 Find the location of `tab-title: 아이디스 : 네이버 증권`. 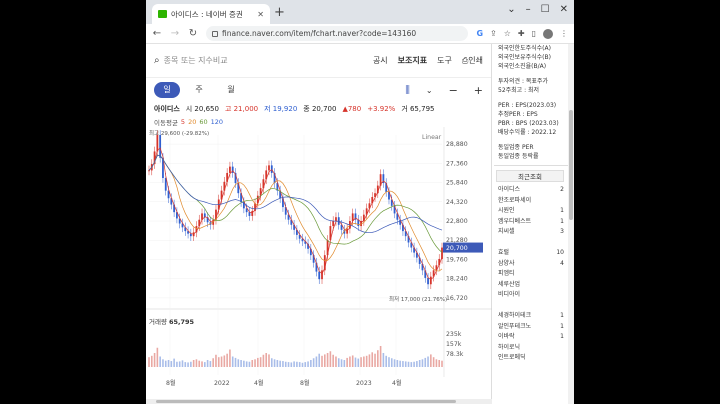

tab-title: 아이디스 : 네이버 증권 is located at coordinates (207, 14).